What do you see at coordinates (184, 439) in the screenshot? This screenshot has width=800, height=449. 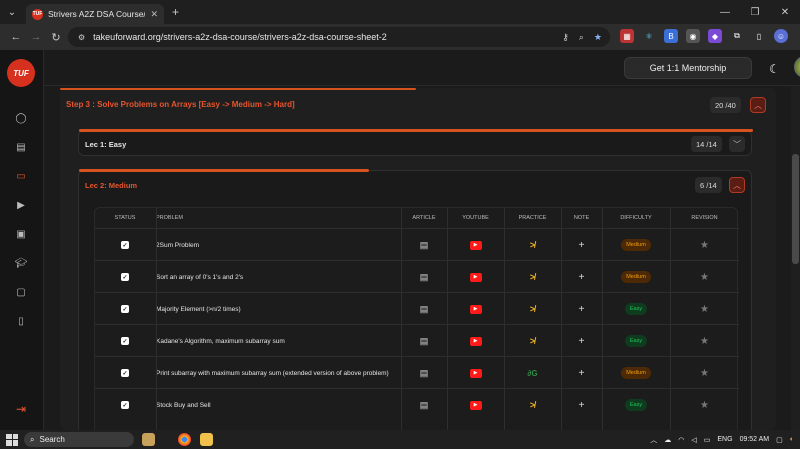 I see `chrome-taskbar-icon` at bounding box center [184, 439].